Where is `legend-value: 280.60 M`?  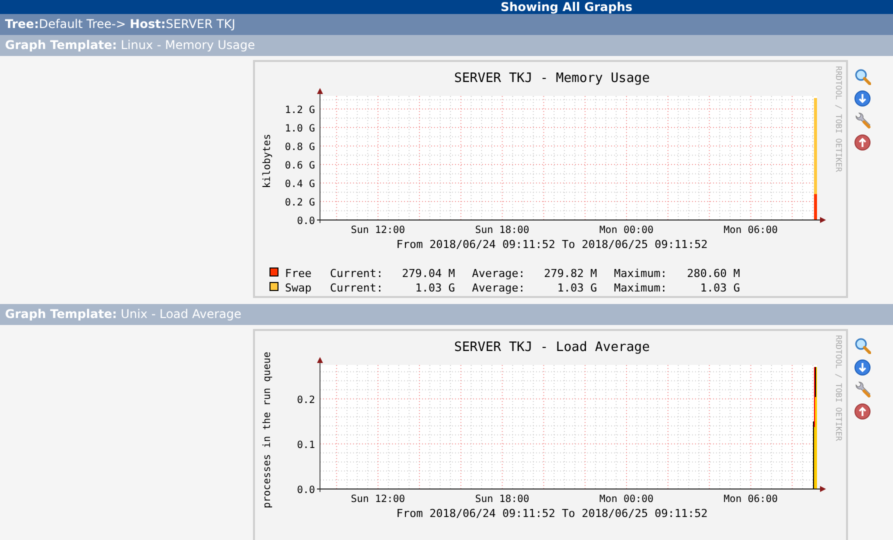 legend-value: 280.60 M is located at coordinates (713, 273).